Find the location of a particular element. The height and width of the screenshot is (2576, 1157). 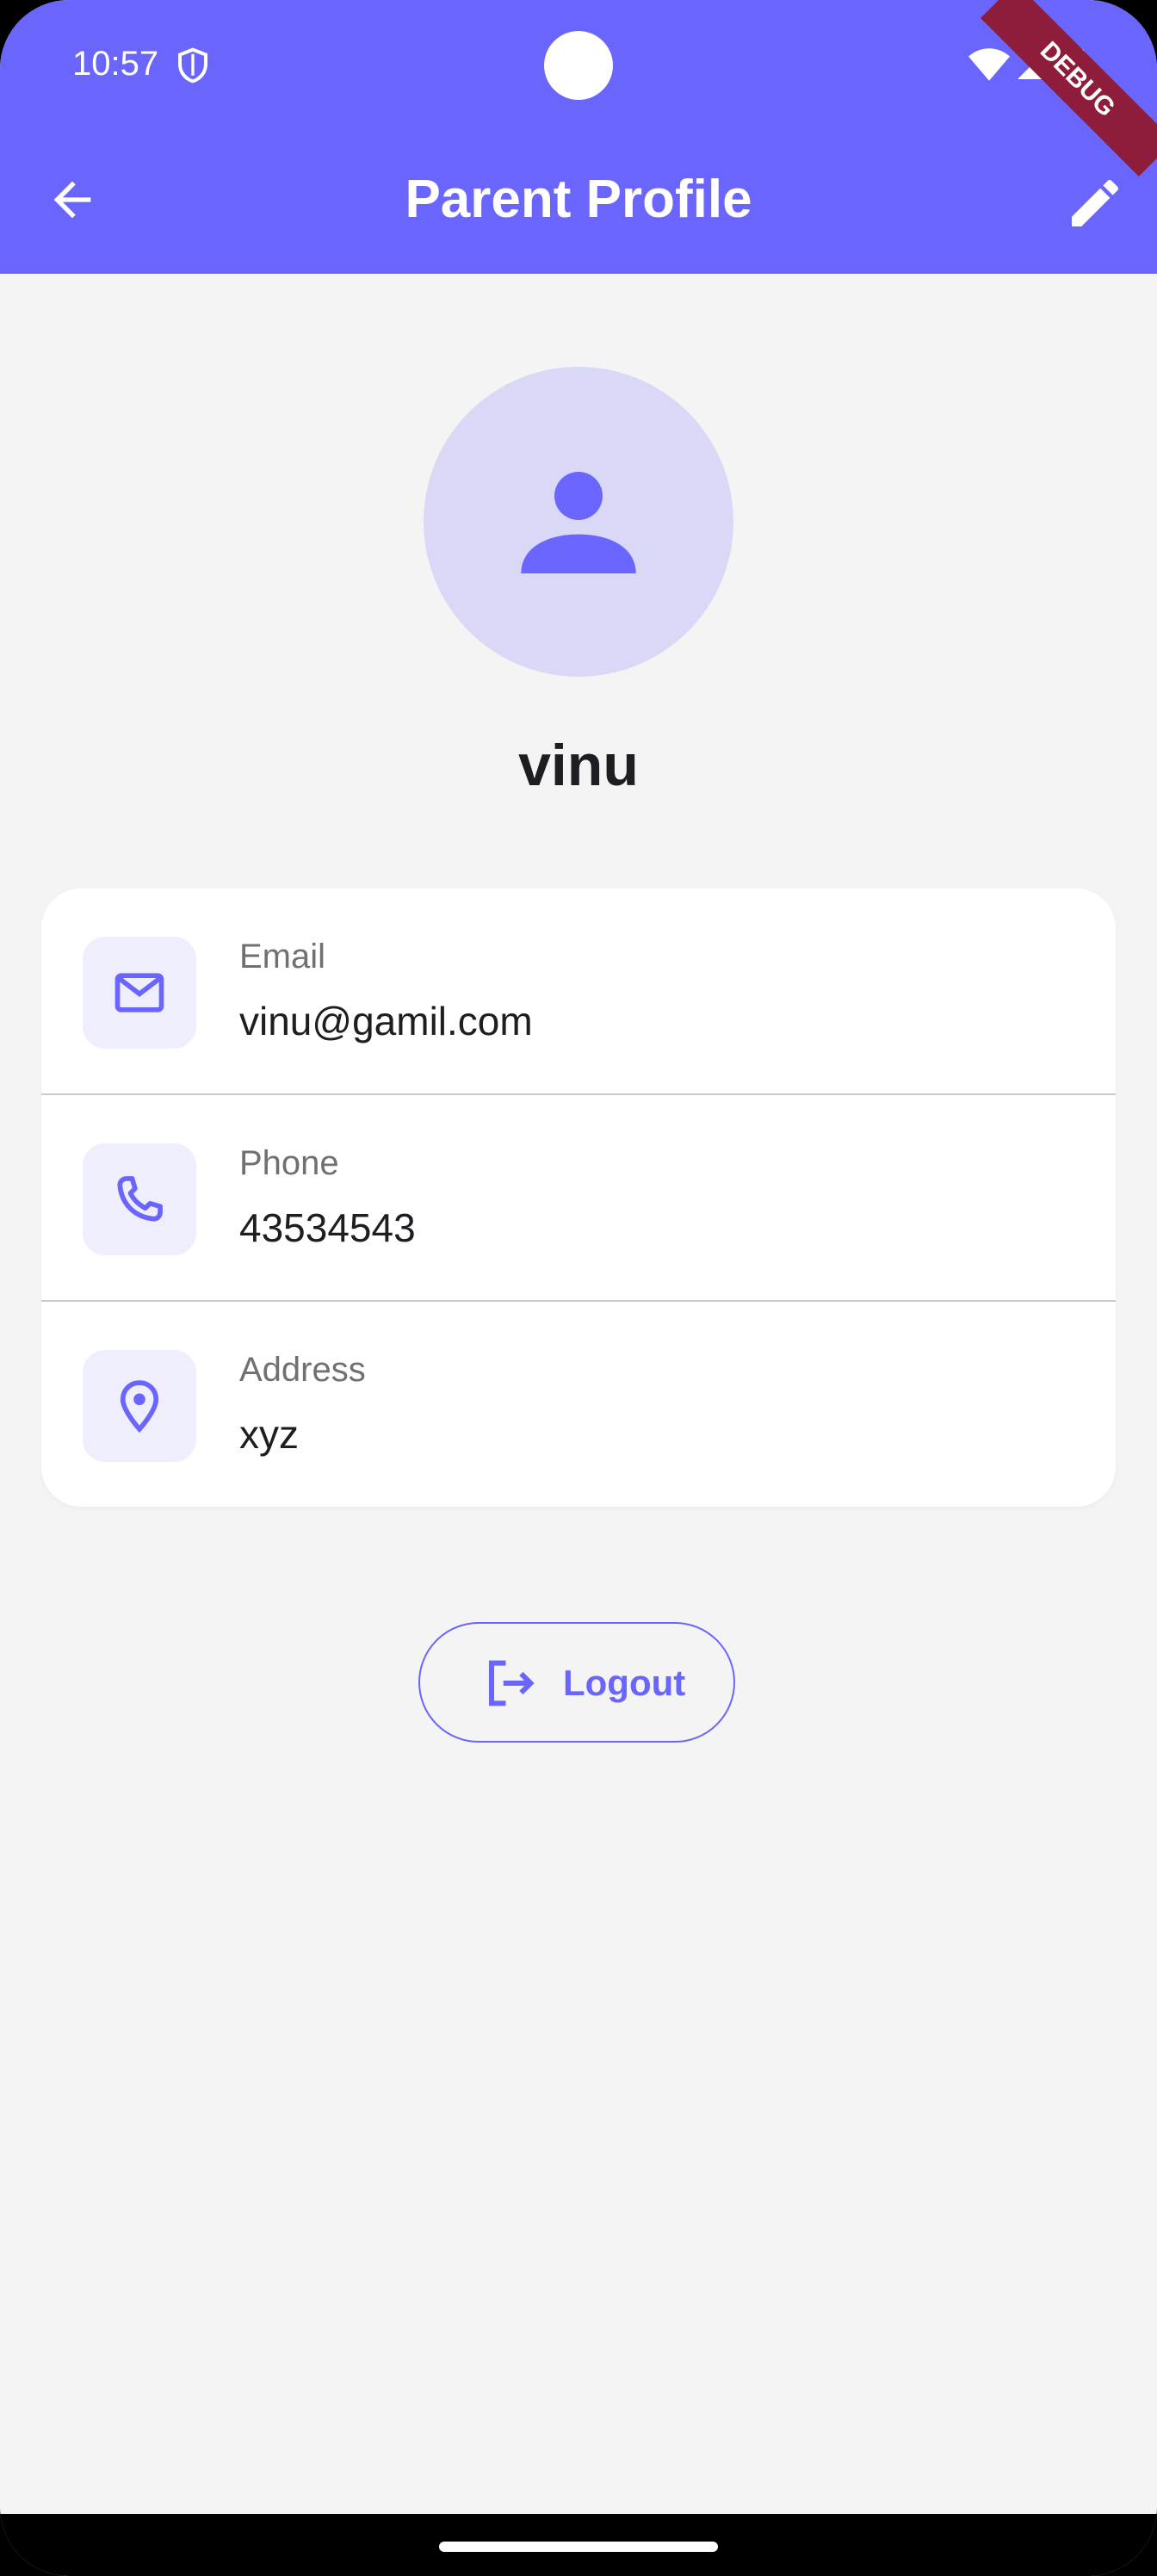

location-pin-icon is located at coordinates (139, 1407).